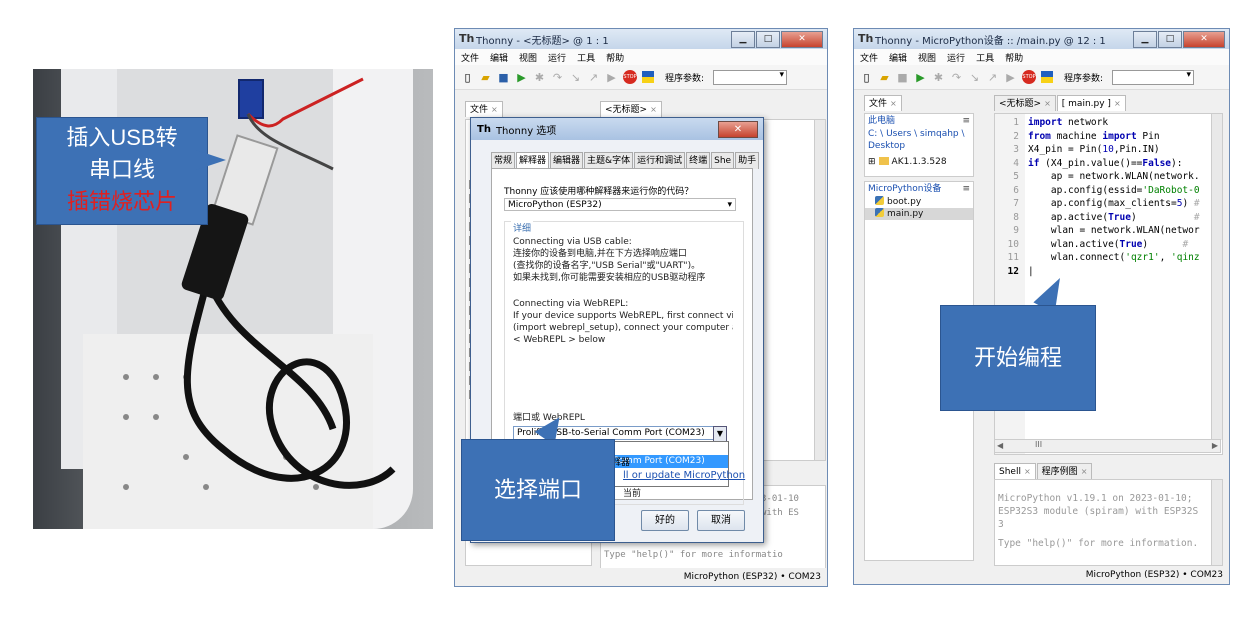  What do you see at coordinates (780, 513) in the screenshot?
I see `shell-line: with ES` at bounding box center [780, 513].